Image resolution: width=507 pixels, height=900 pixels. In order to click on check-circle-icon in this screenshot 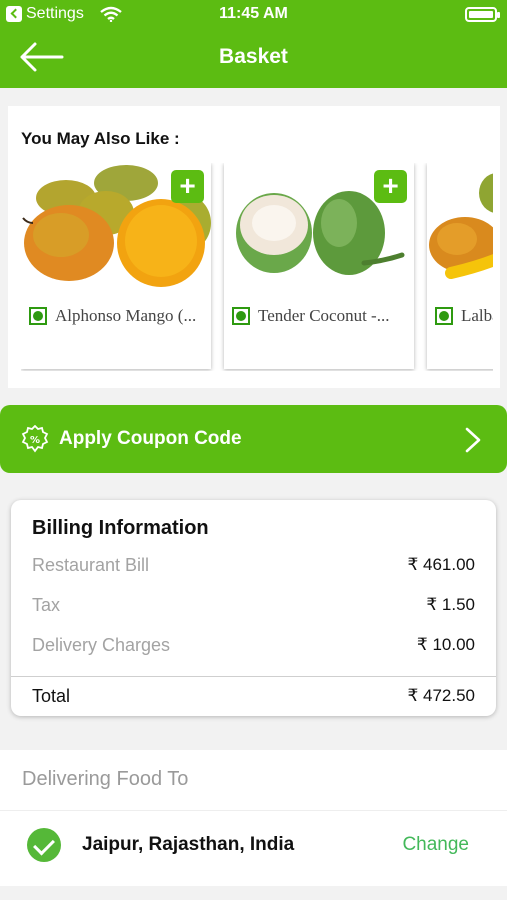, I will do `click(44, 845)`.